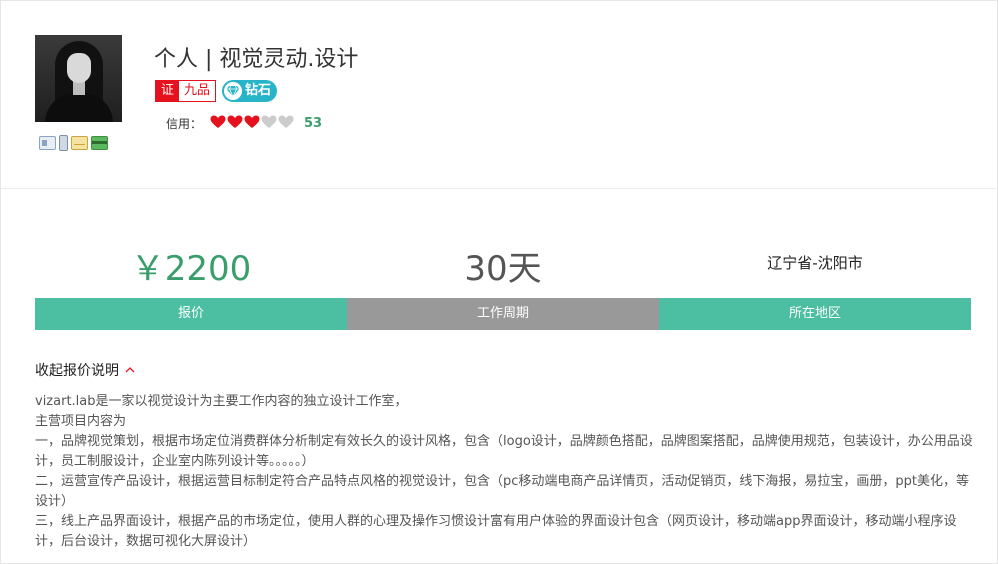  Describe the element at coordinates (191, 269) in the screenshot. I see `price-value: ￥2200` at that location.